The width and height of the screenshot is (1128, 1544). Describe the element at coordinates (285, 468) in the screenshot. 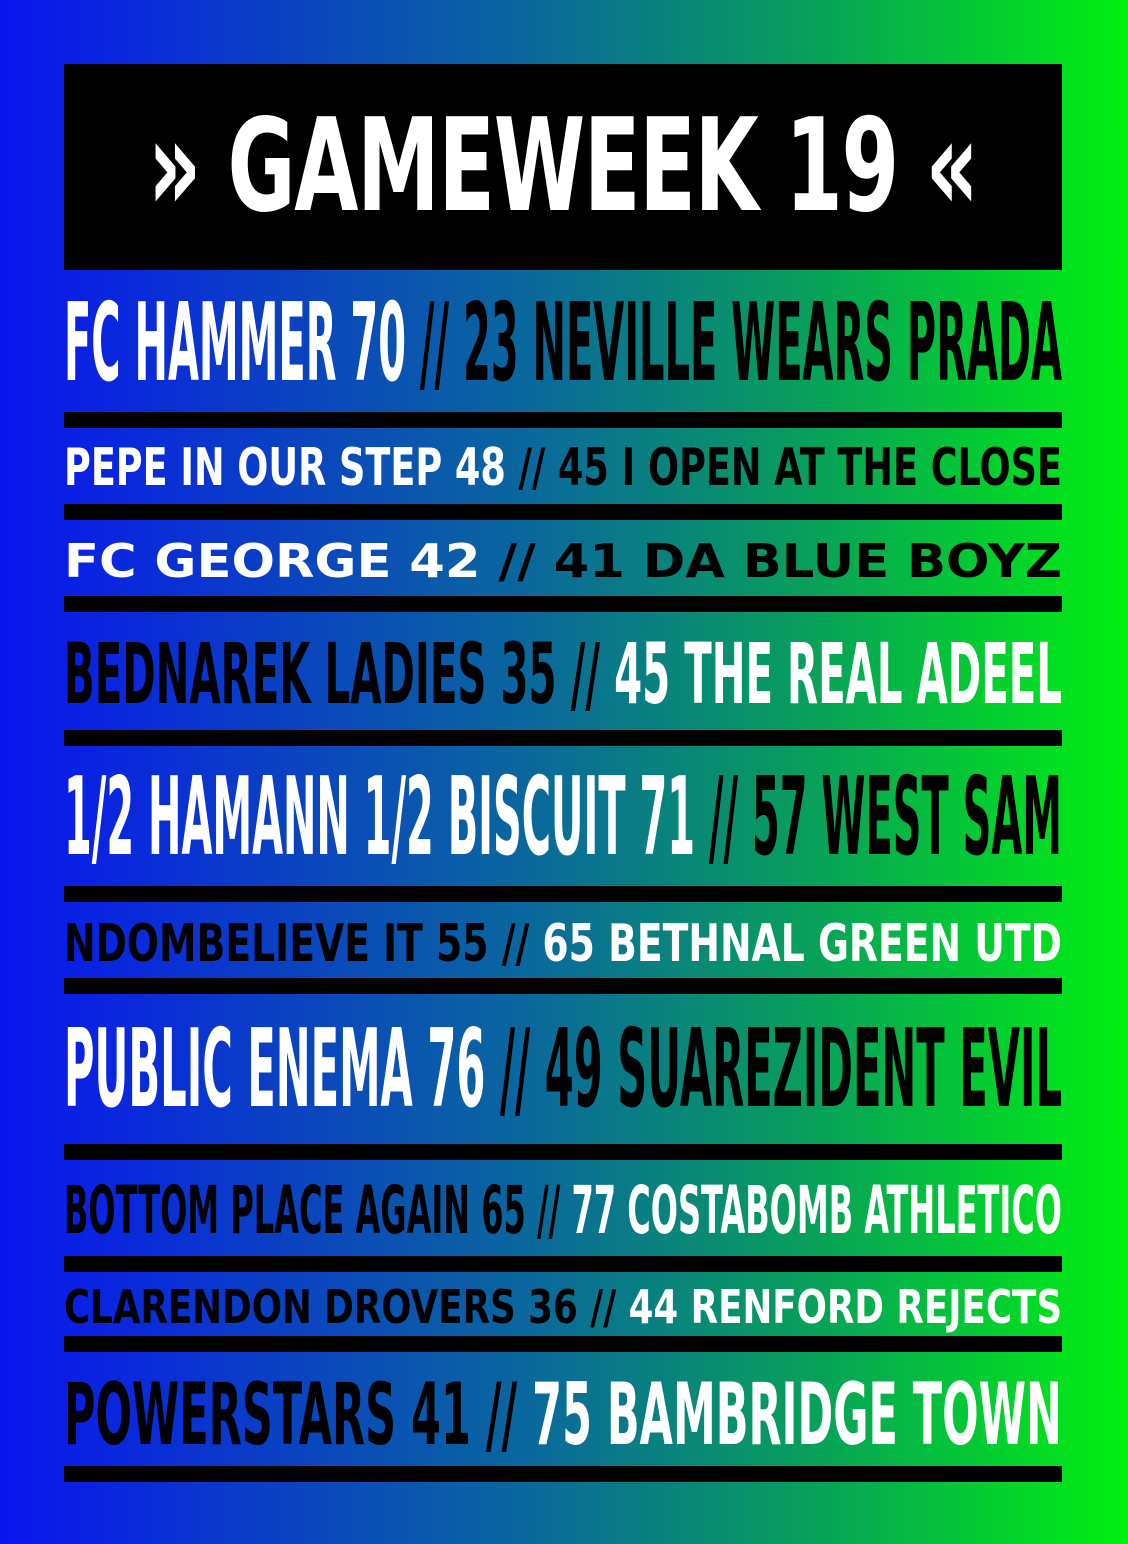

I see `home-team: PEPE IN OUR STEP 48` at that location.